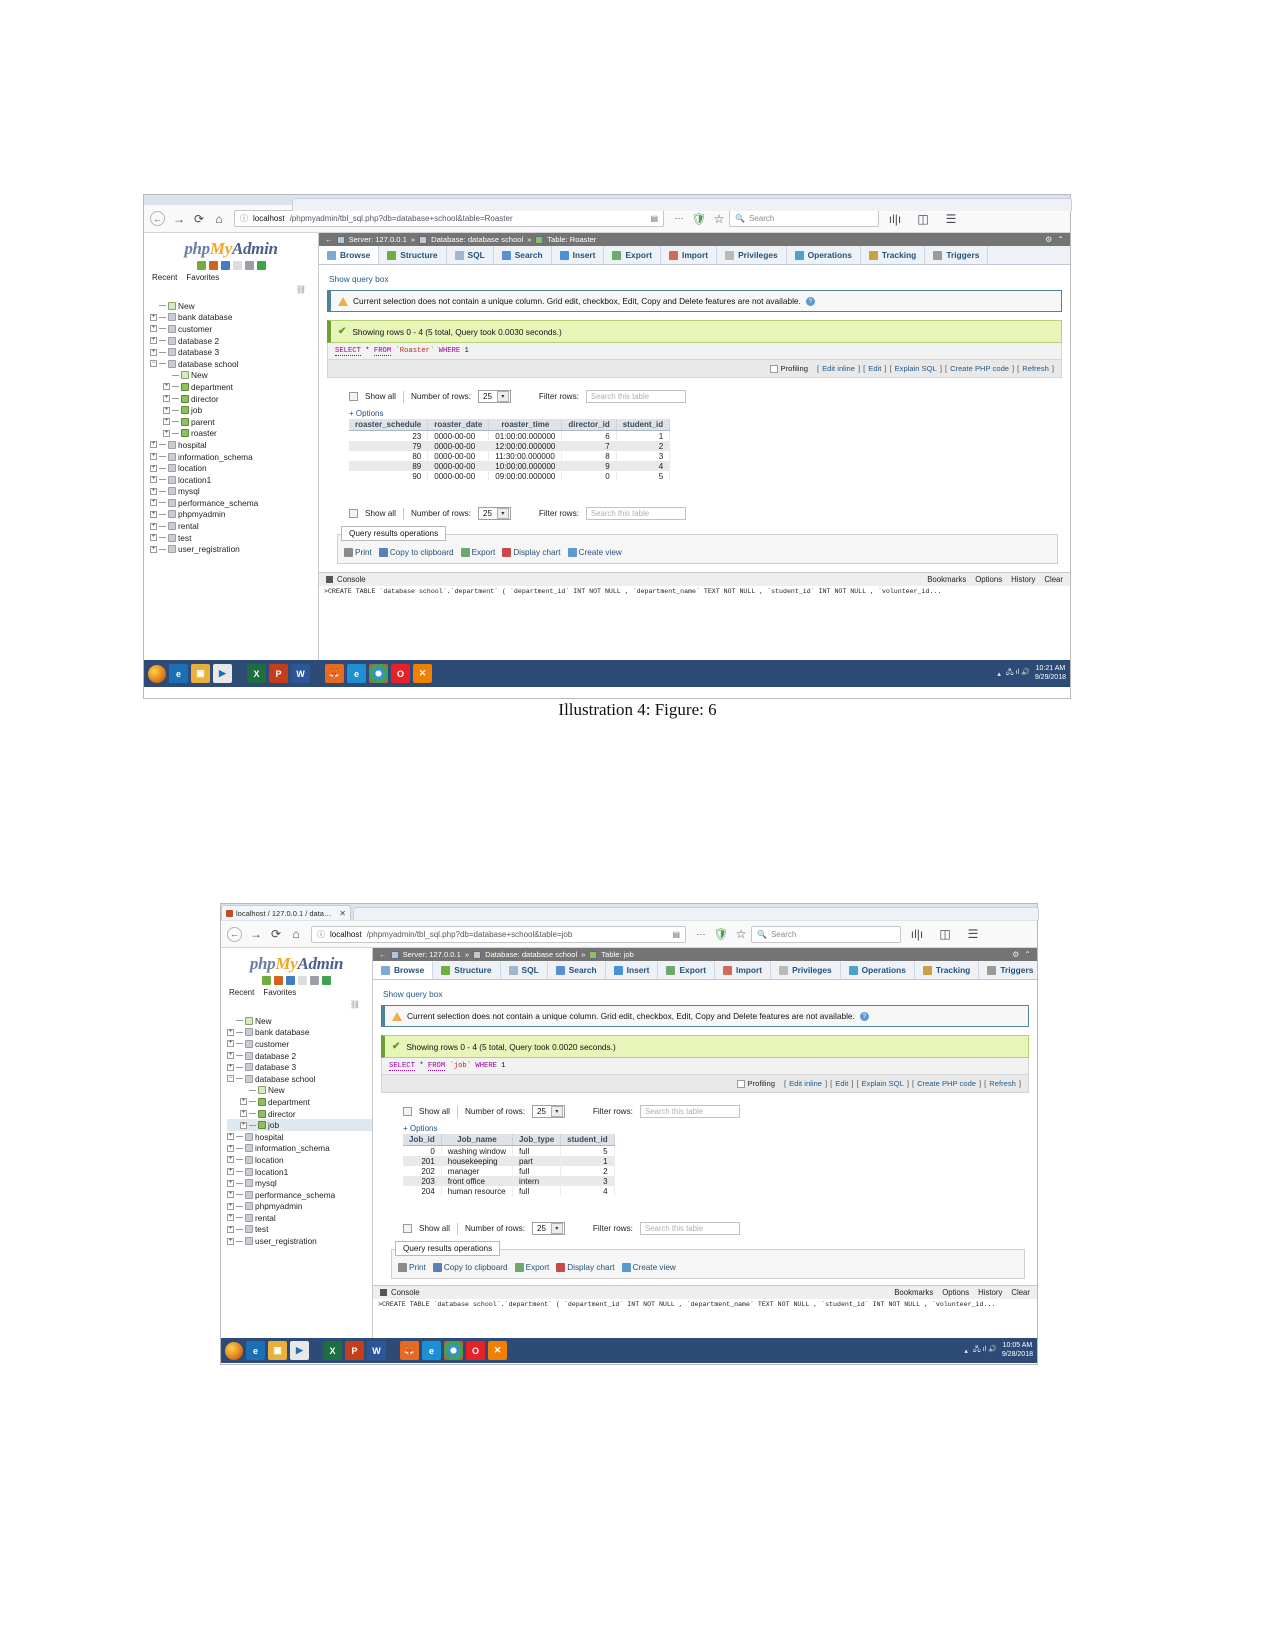 This screenshot has width=1275, height=1651. What do you see at coordinates (201, 265) in the screenshot?
I see `home-icon` at bounding box center [201, 265].